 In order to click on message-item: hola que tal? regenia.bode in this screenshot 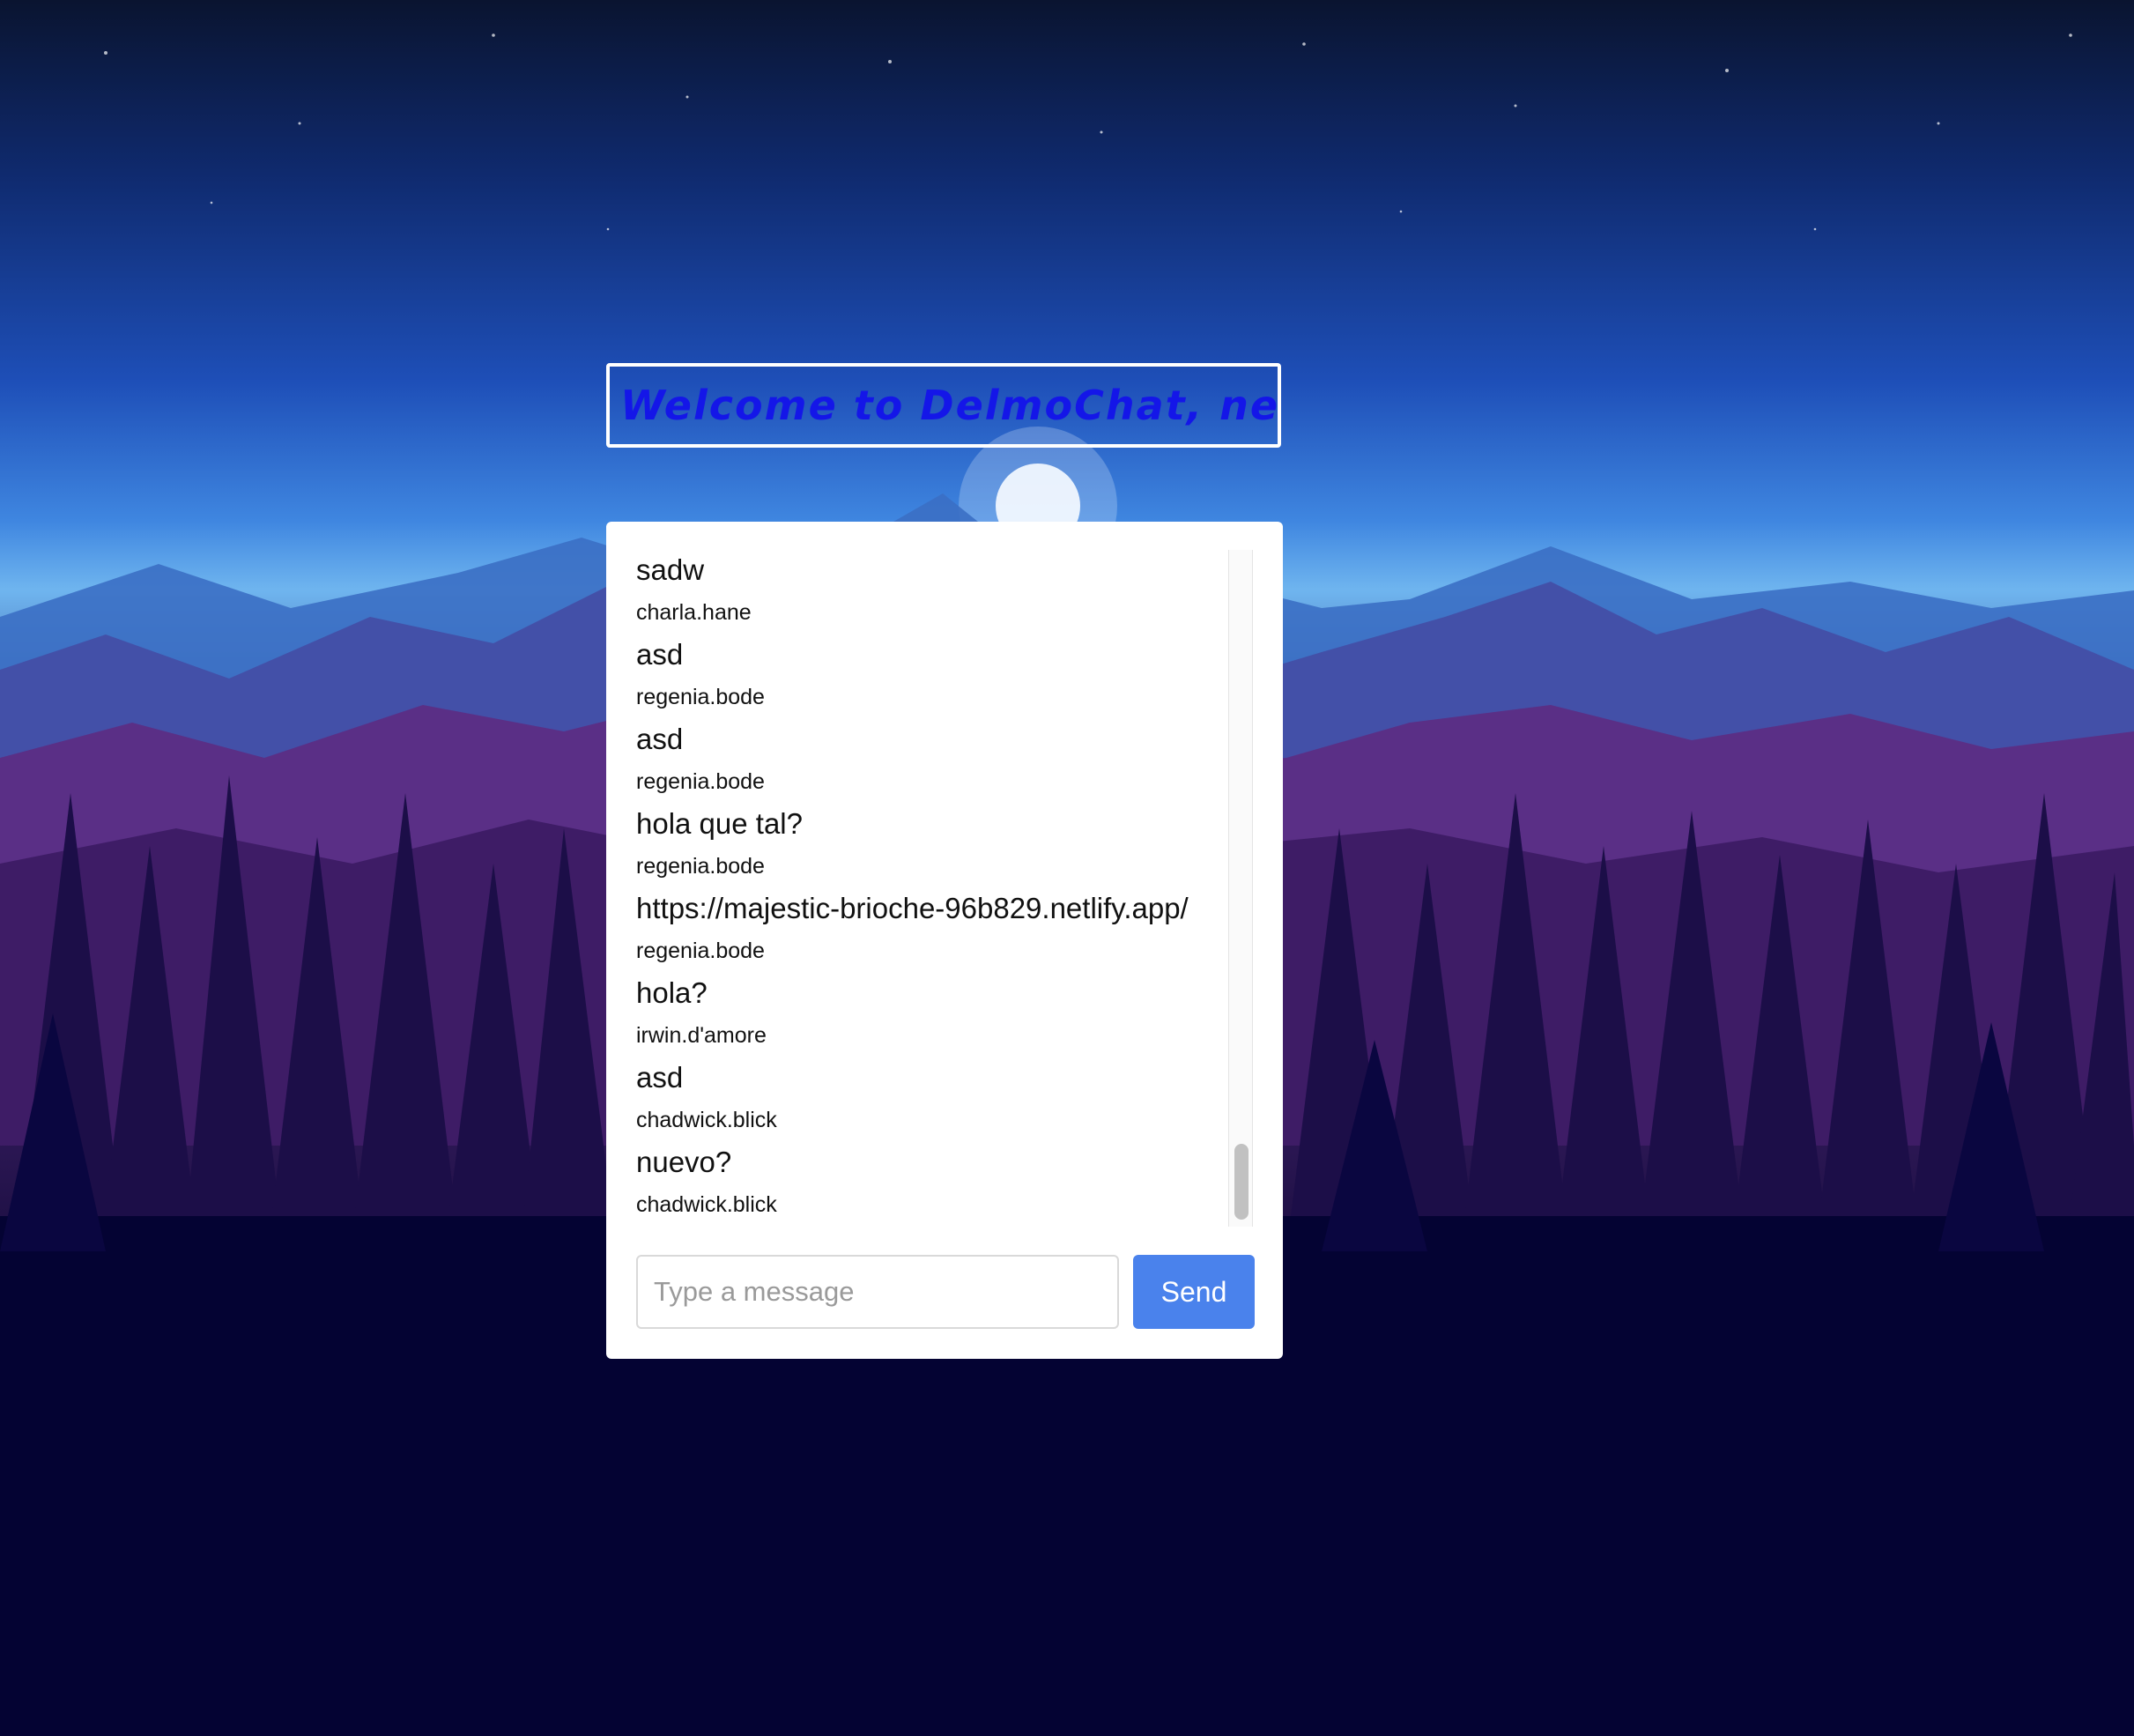, I will do `click(944, 844)`.